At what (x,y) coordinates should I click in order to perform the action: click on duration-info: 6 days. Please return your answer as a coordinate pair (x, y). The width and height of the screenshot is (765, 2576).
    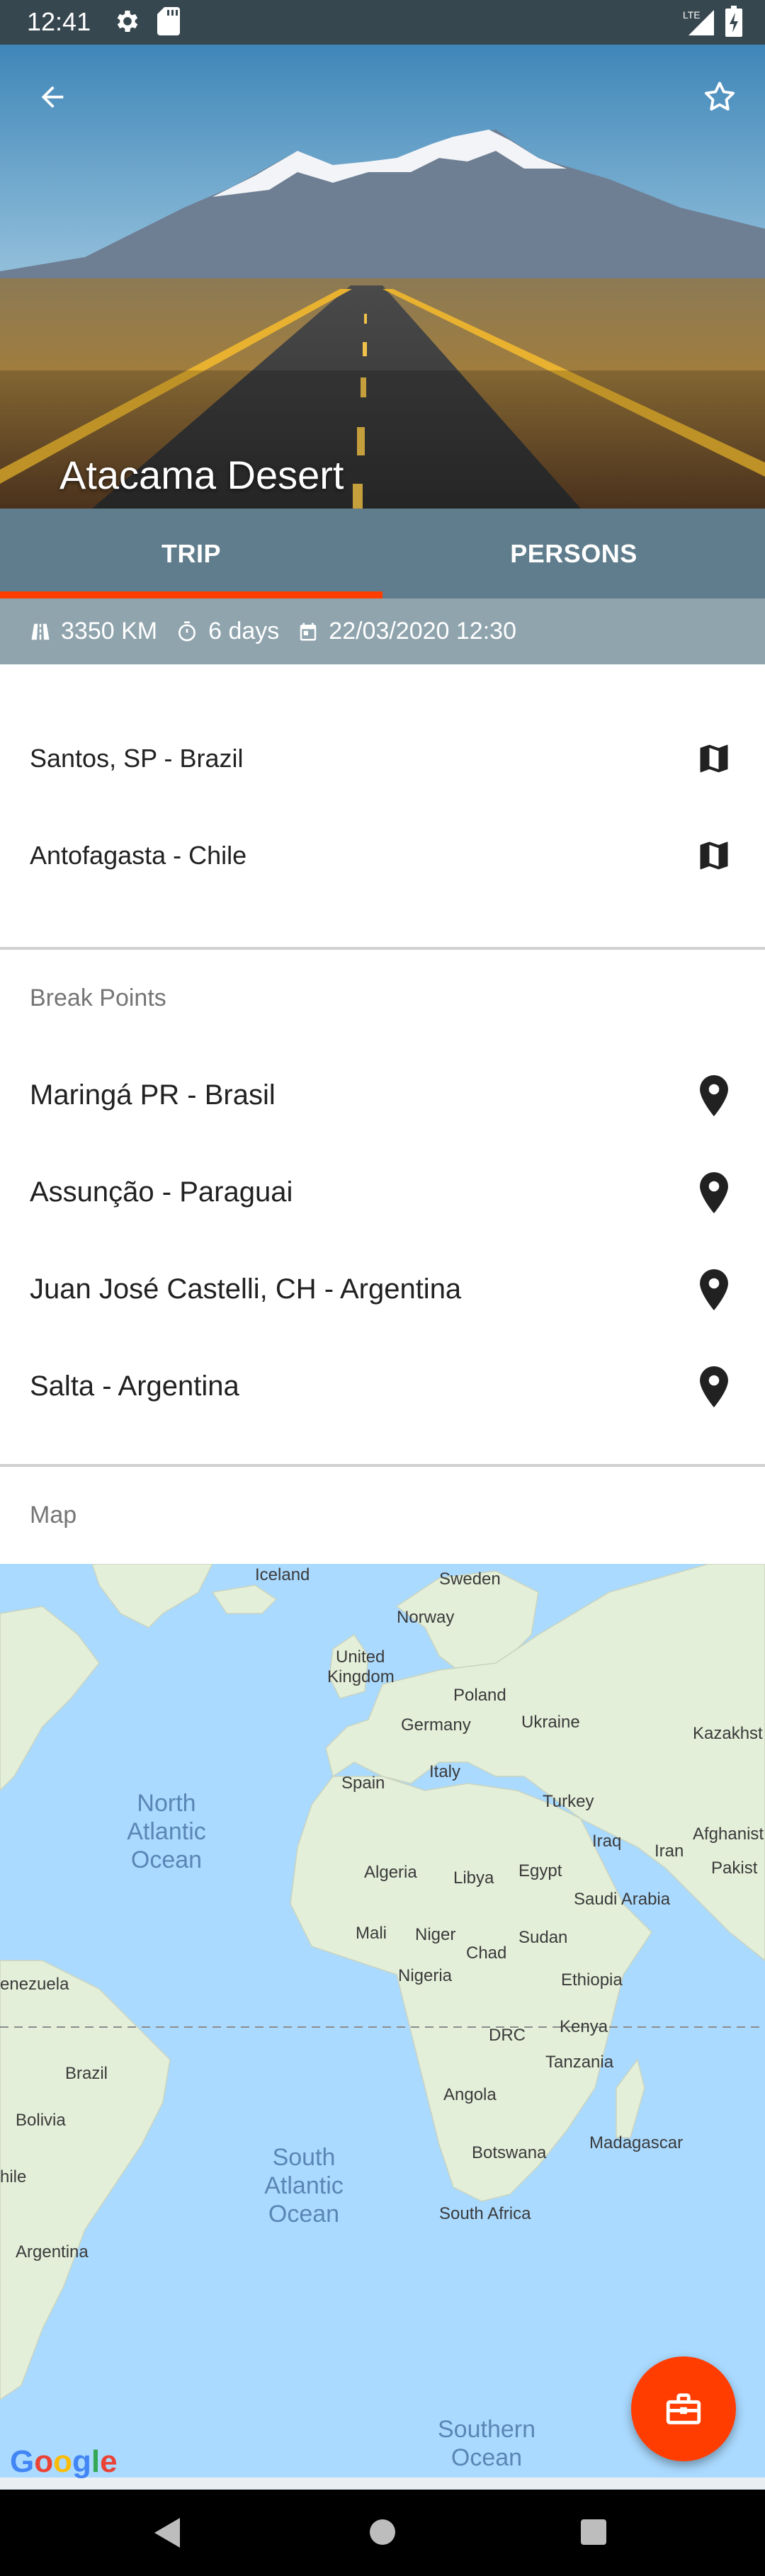
    Looking at the image, I should click on (228, 631).